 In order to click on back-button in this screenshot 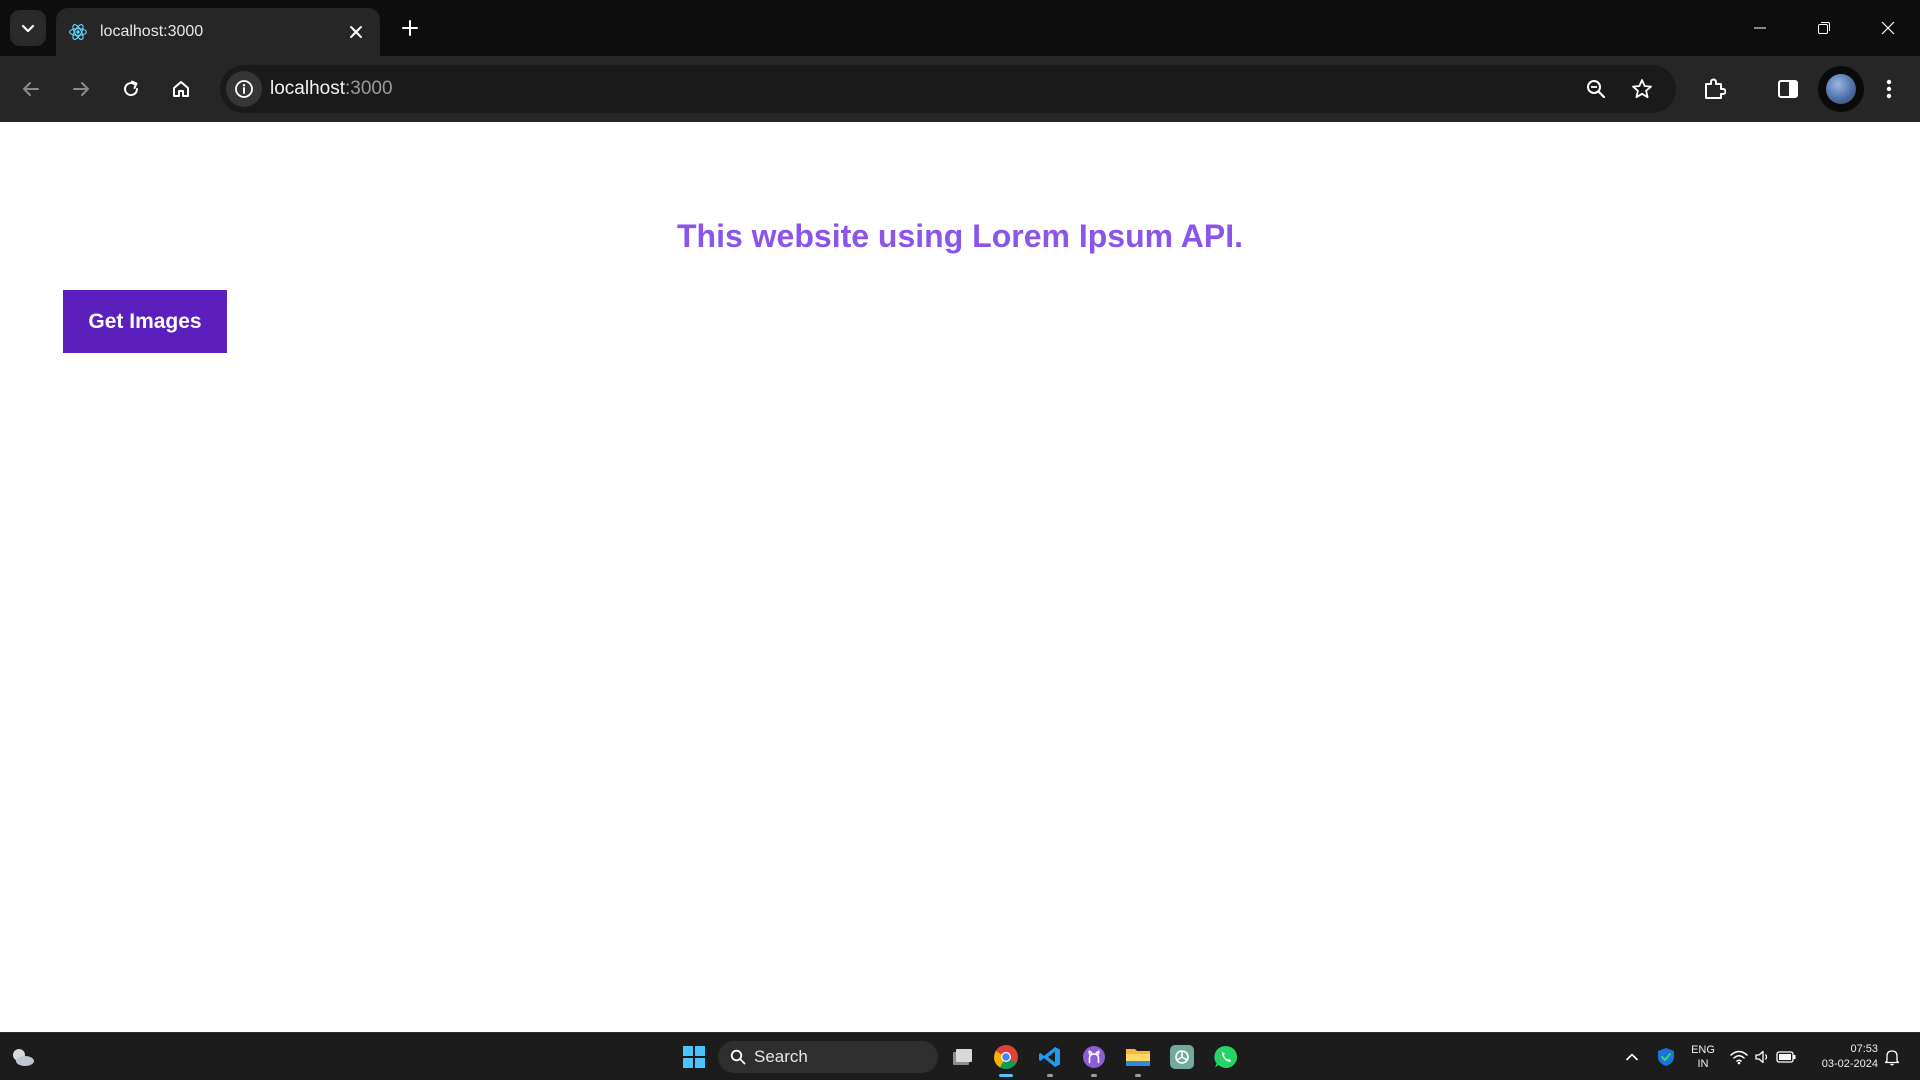, I will do `click(31, 89)`.